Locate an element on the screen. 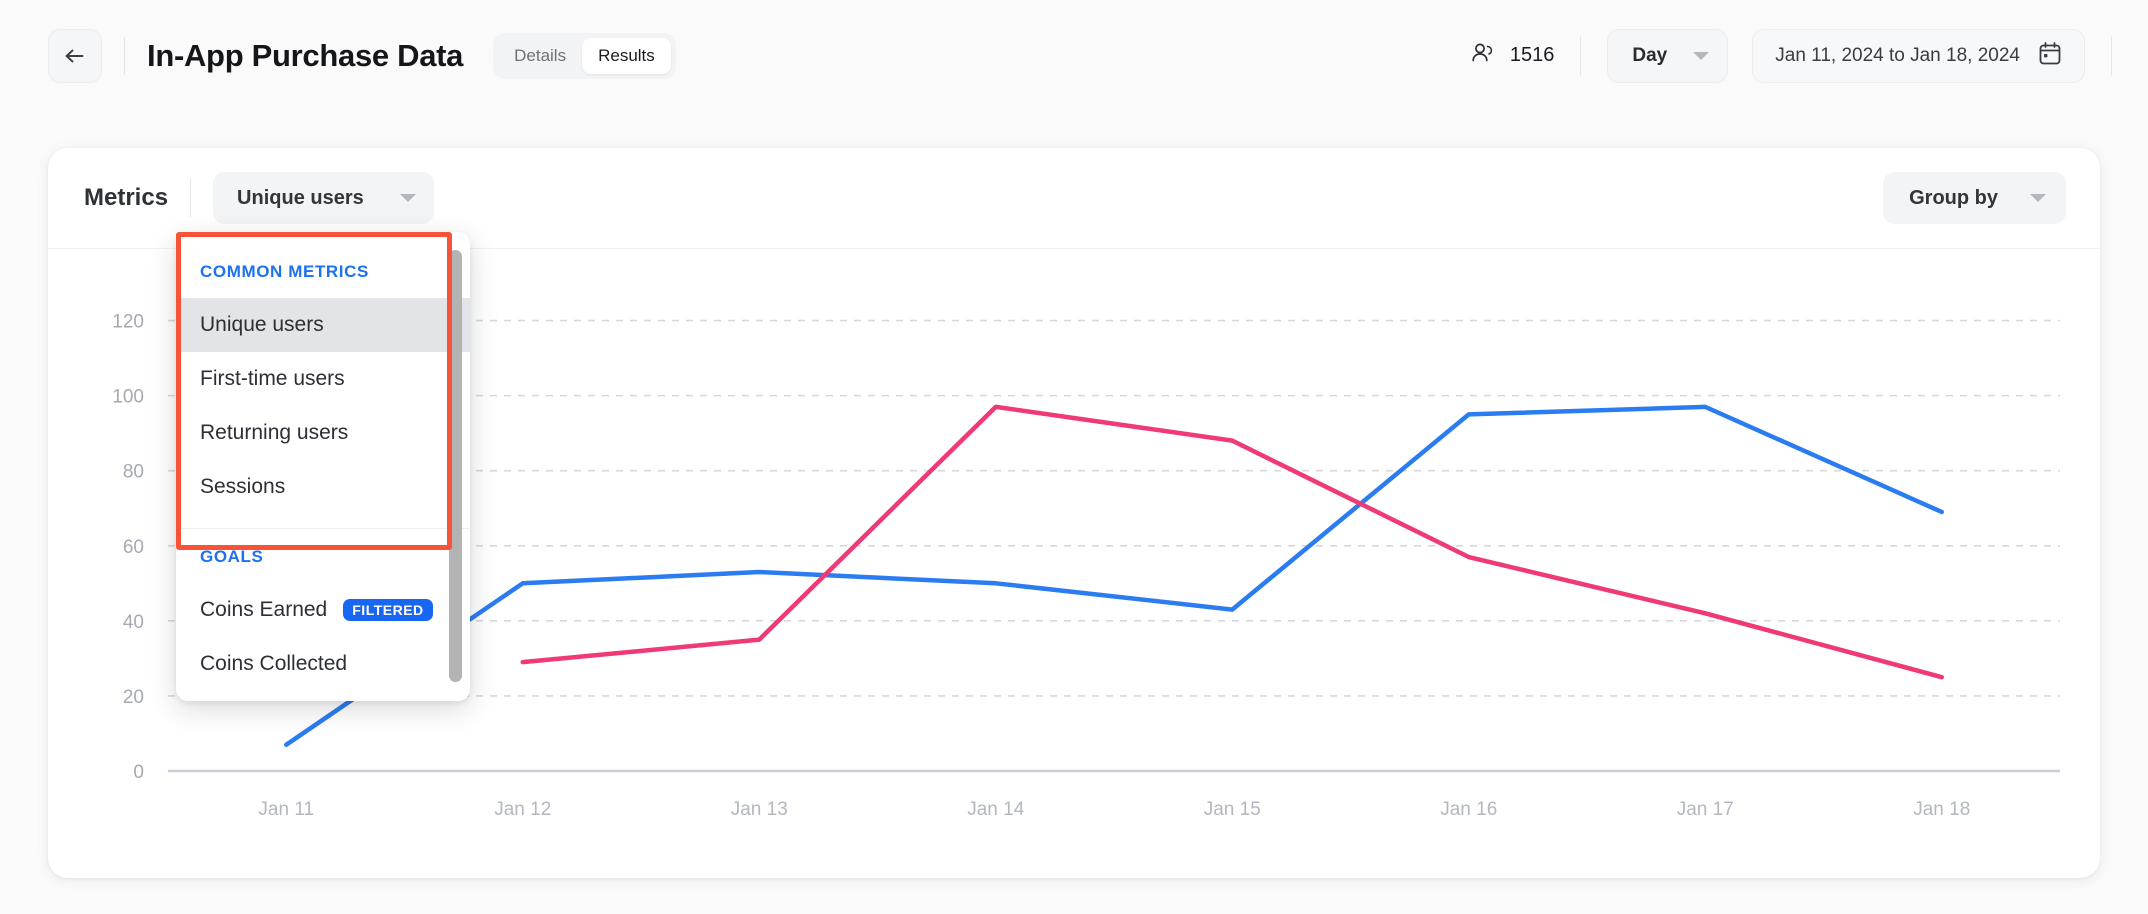 The height and width of the screenshot is (914, 2148). date-range-picker: Jan 11, 2024 to Jan 18, 2024 is located at coordinates (1918, 55).